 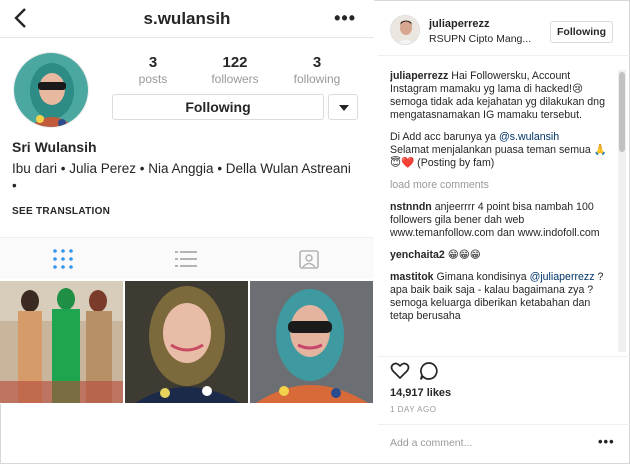 What do you see at coordinates (61, 211) in the screenshot?
I see `see-translation-link: SEE TRANSLATION` at bounding box center [61, 211].